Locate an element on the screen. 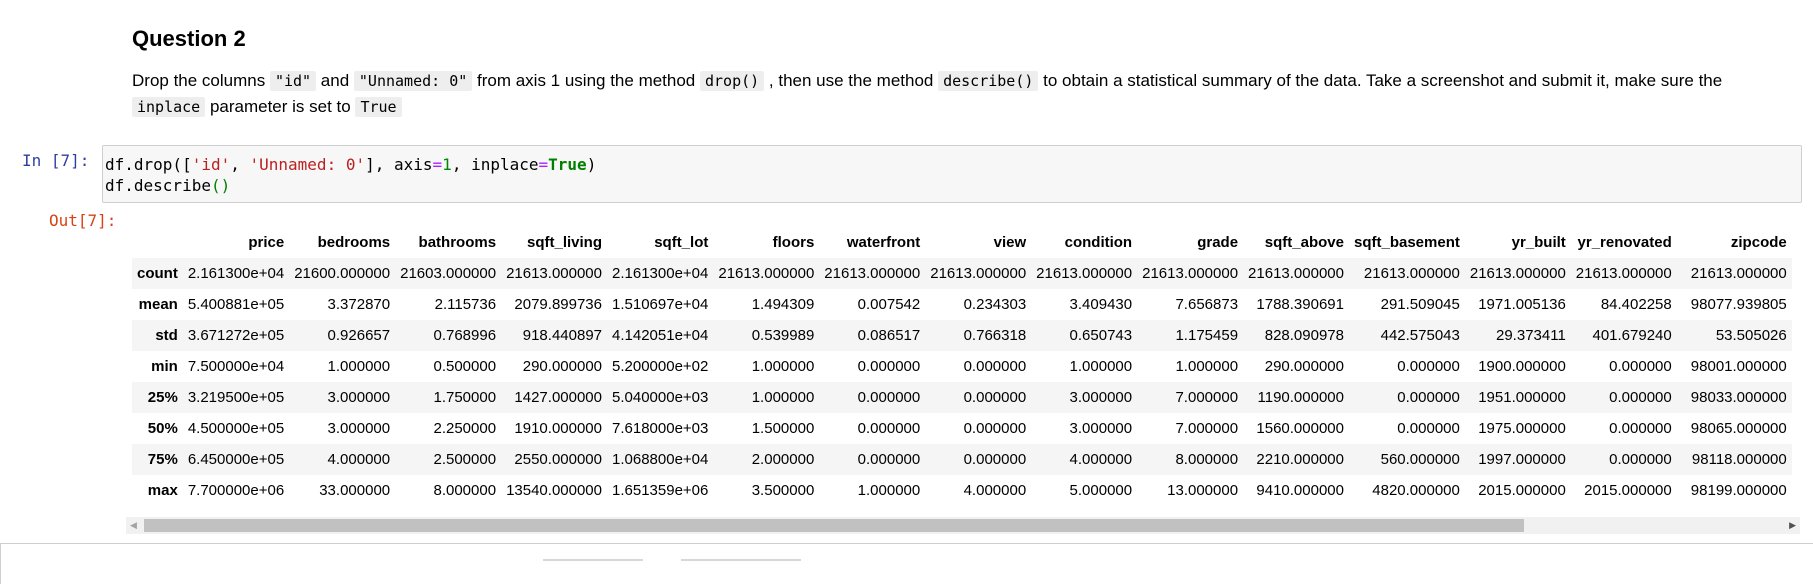 The height and width of the screenshot is (584, 1813). table-cell: 2.115736 is located at coordinates (465, 304).